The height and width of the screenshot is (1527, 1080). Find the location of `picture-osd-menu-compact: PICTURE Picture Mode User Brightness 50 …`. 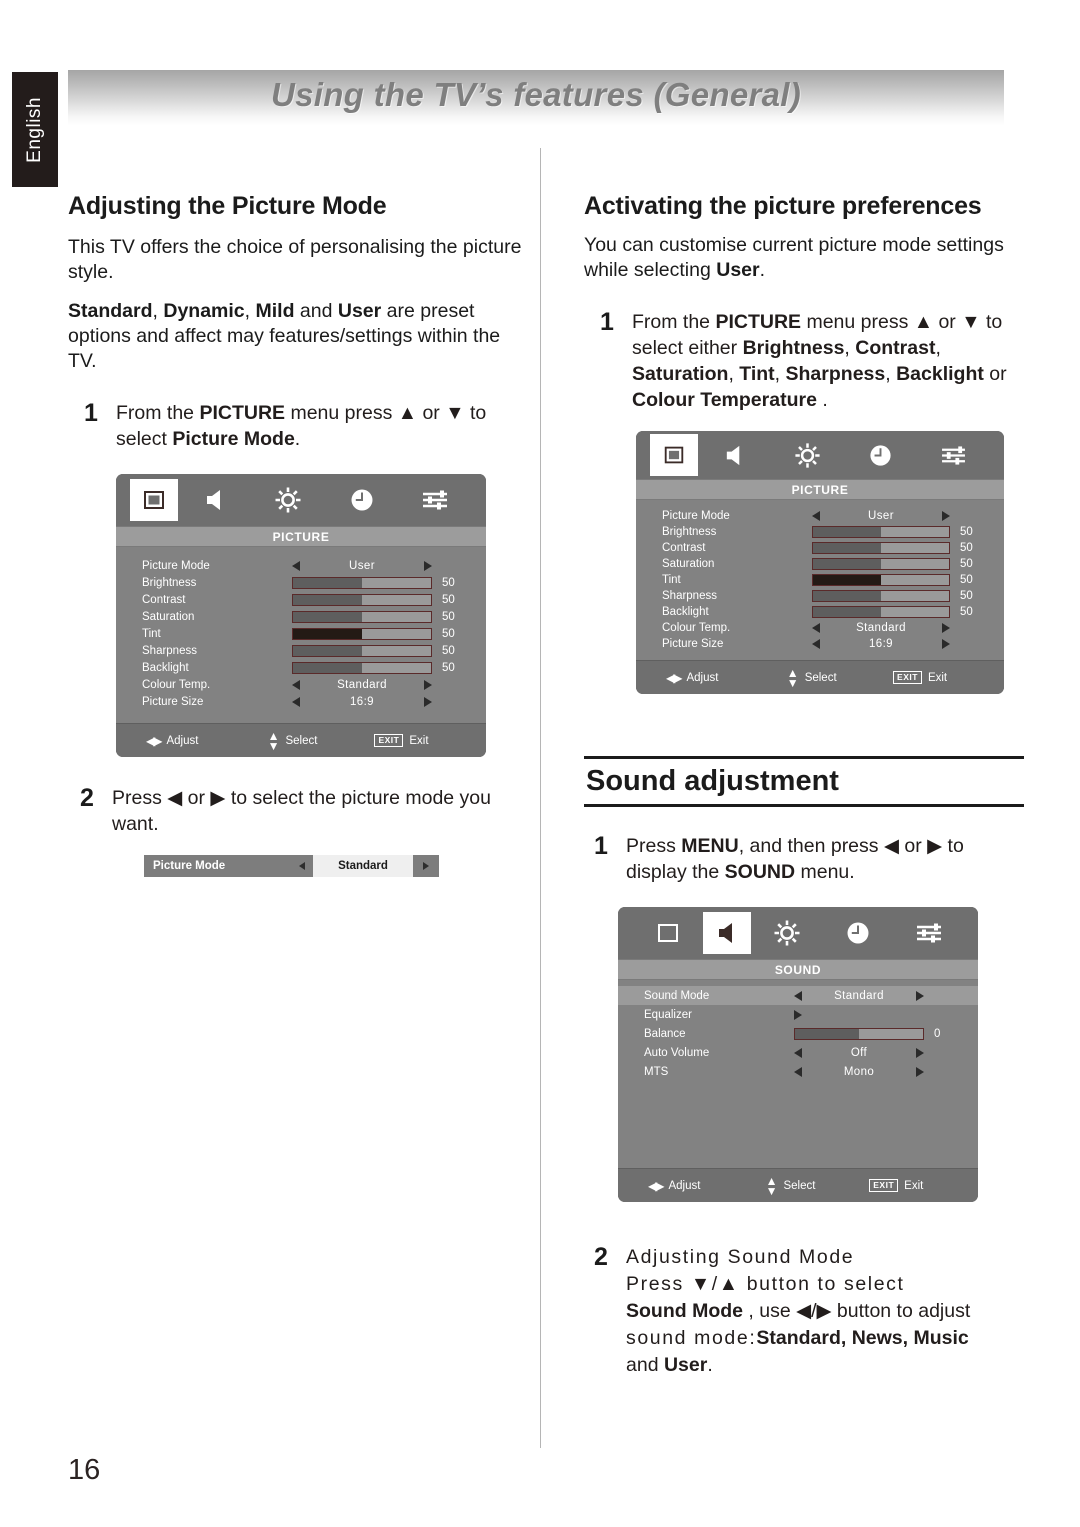

picture-osd-menu-compact: PICTURE Picture Mode User Brightness 50 … is located at coordinates (820, 562).